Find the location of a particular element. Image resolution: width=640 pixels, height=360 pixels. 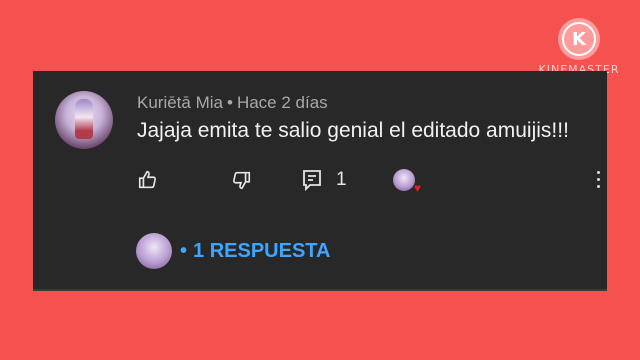

comment-meta: Kuriētā Mia • Hace 2 días is located at coordinates (232, 103).